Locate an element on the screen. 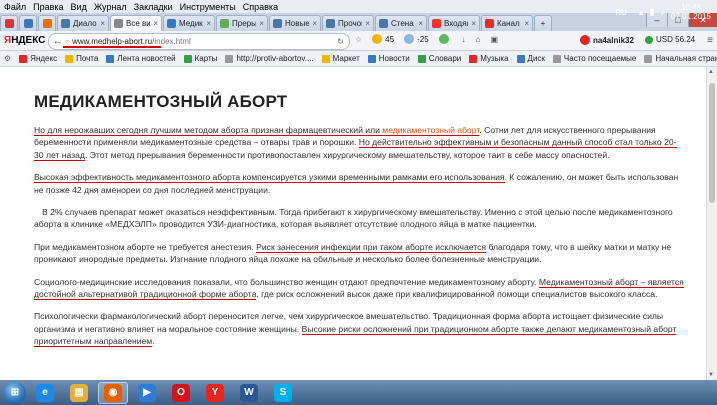 This screenshot has width=717, height=405. bookmark-item: Словари is located at coordinates (439, 58).